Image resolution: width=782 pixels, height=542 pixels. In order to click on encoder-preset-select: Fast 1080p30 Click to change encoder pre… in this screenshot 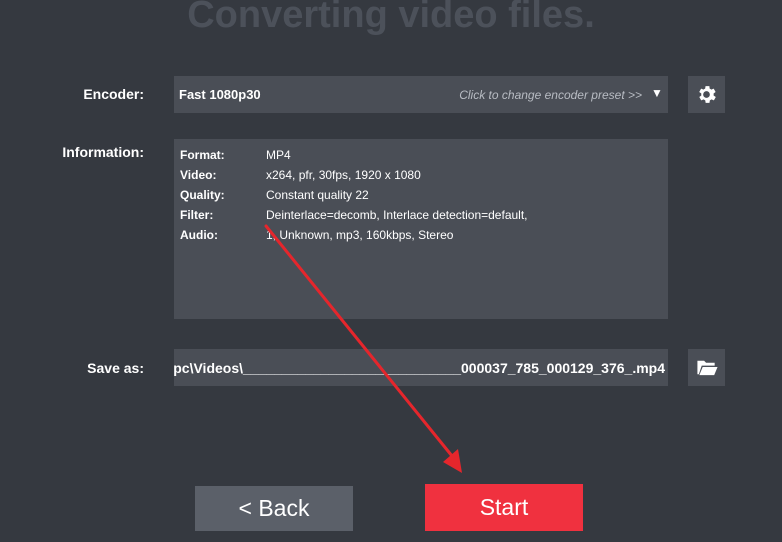, I will do `click(421, 94)`.